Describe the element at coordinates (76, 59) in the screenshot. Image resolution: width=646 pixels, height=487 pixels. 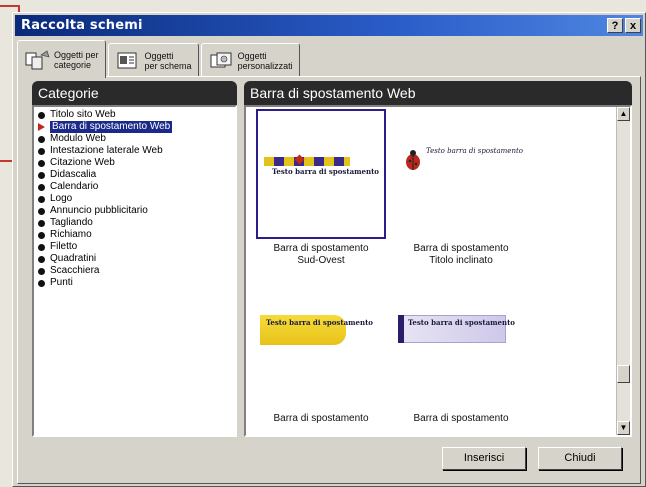
I see `tab-label: Oggetti per categorie` at that location.